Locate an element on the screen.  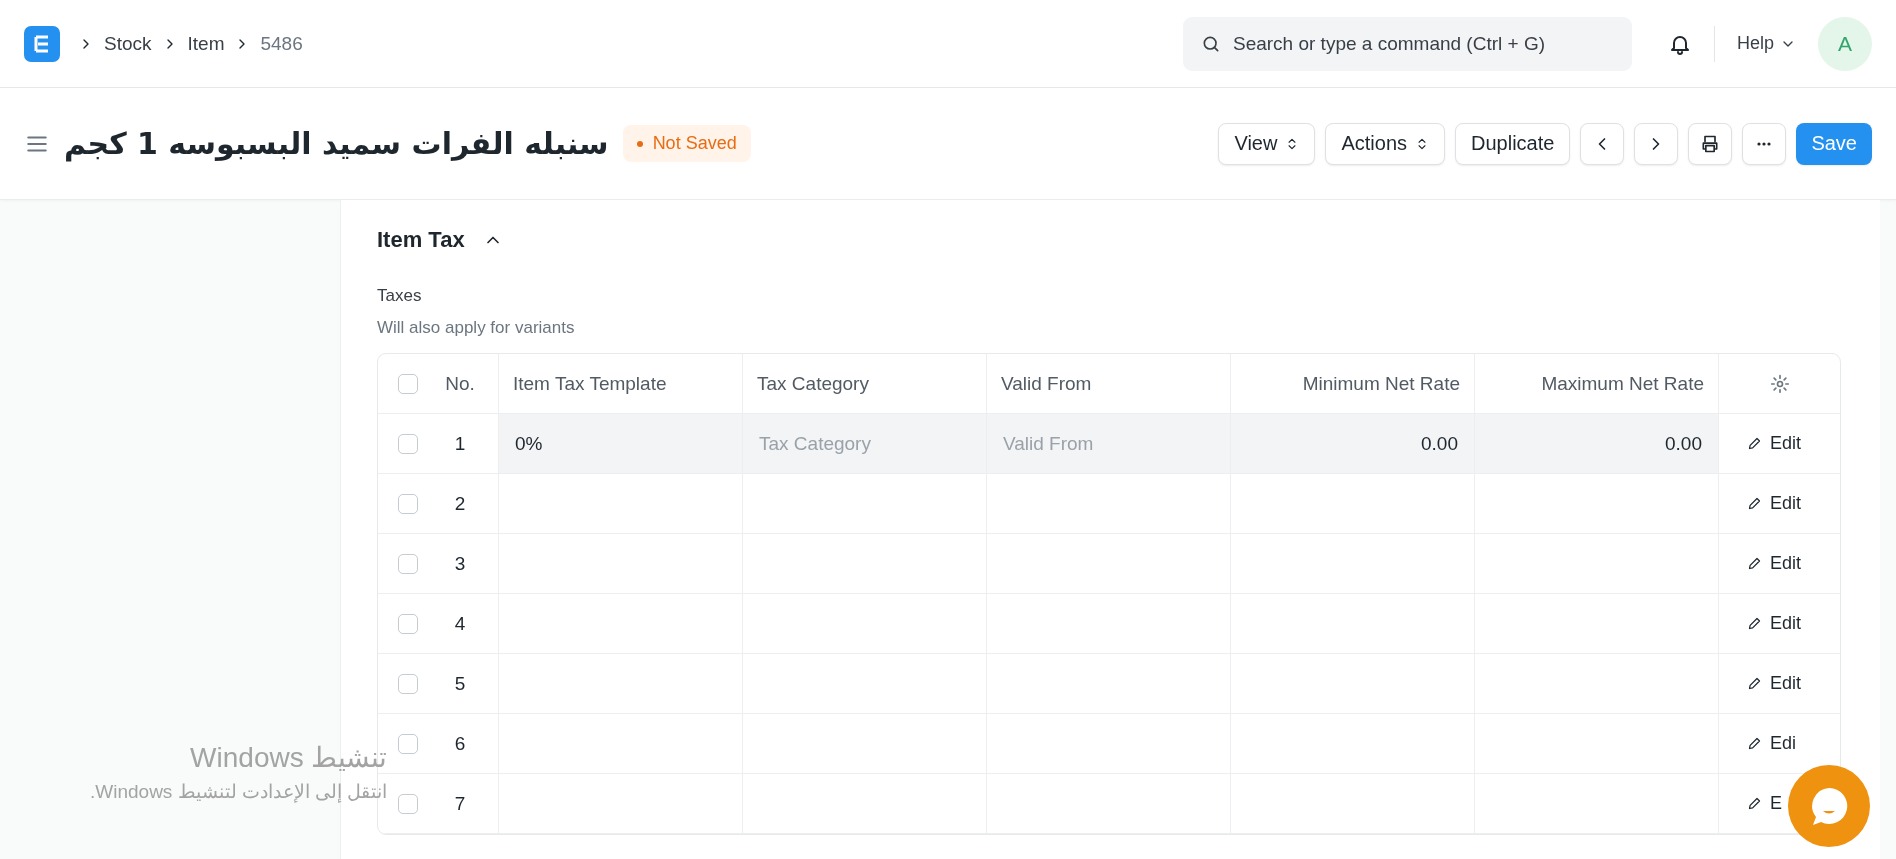
more-icon is located at coordinates (1764, 143).